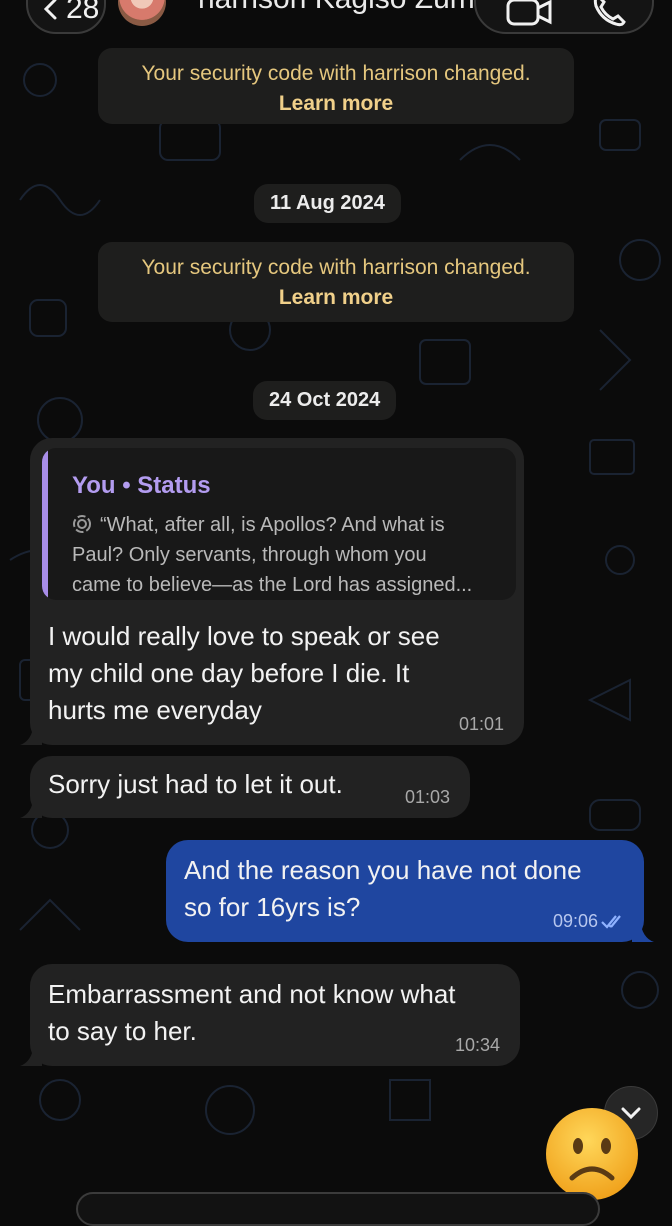 The height and width of the screenshot is (1226, 672). I want to click on contact-name: harrison Kagiso Zuma, so click(344, 8).